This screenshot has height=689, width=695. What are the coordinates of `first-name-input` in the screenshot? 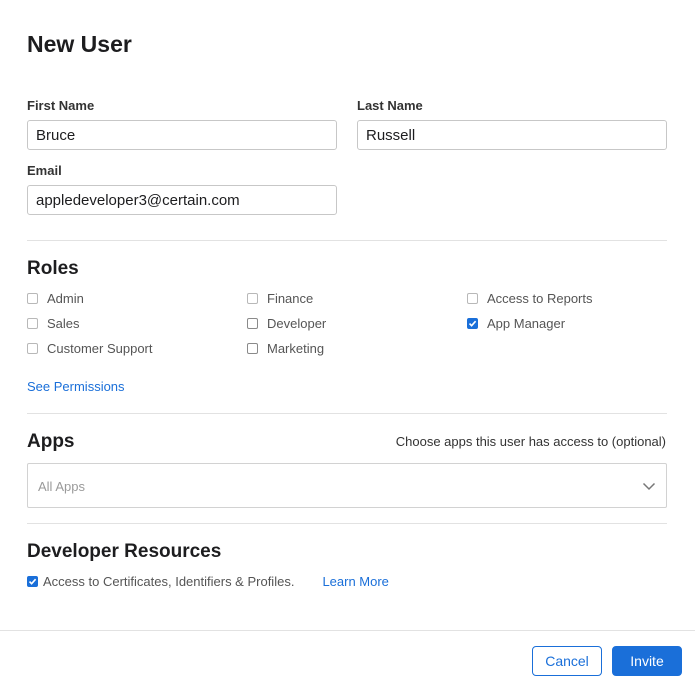 It's located at (182, 135).